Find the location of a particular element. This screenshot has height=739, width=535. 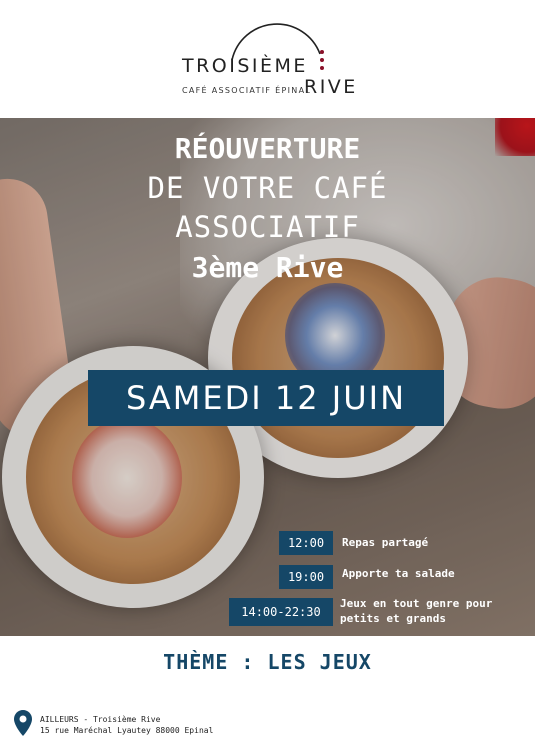

address-street: 15 rue Maréchal Lyautey 88000 Epinal is located at coordinates (127, 730).